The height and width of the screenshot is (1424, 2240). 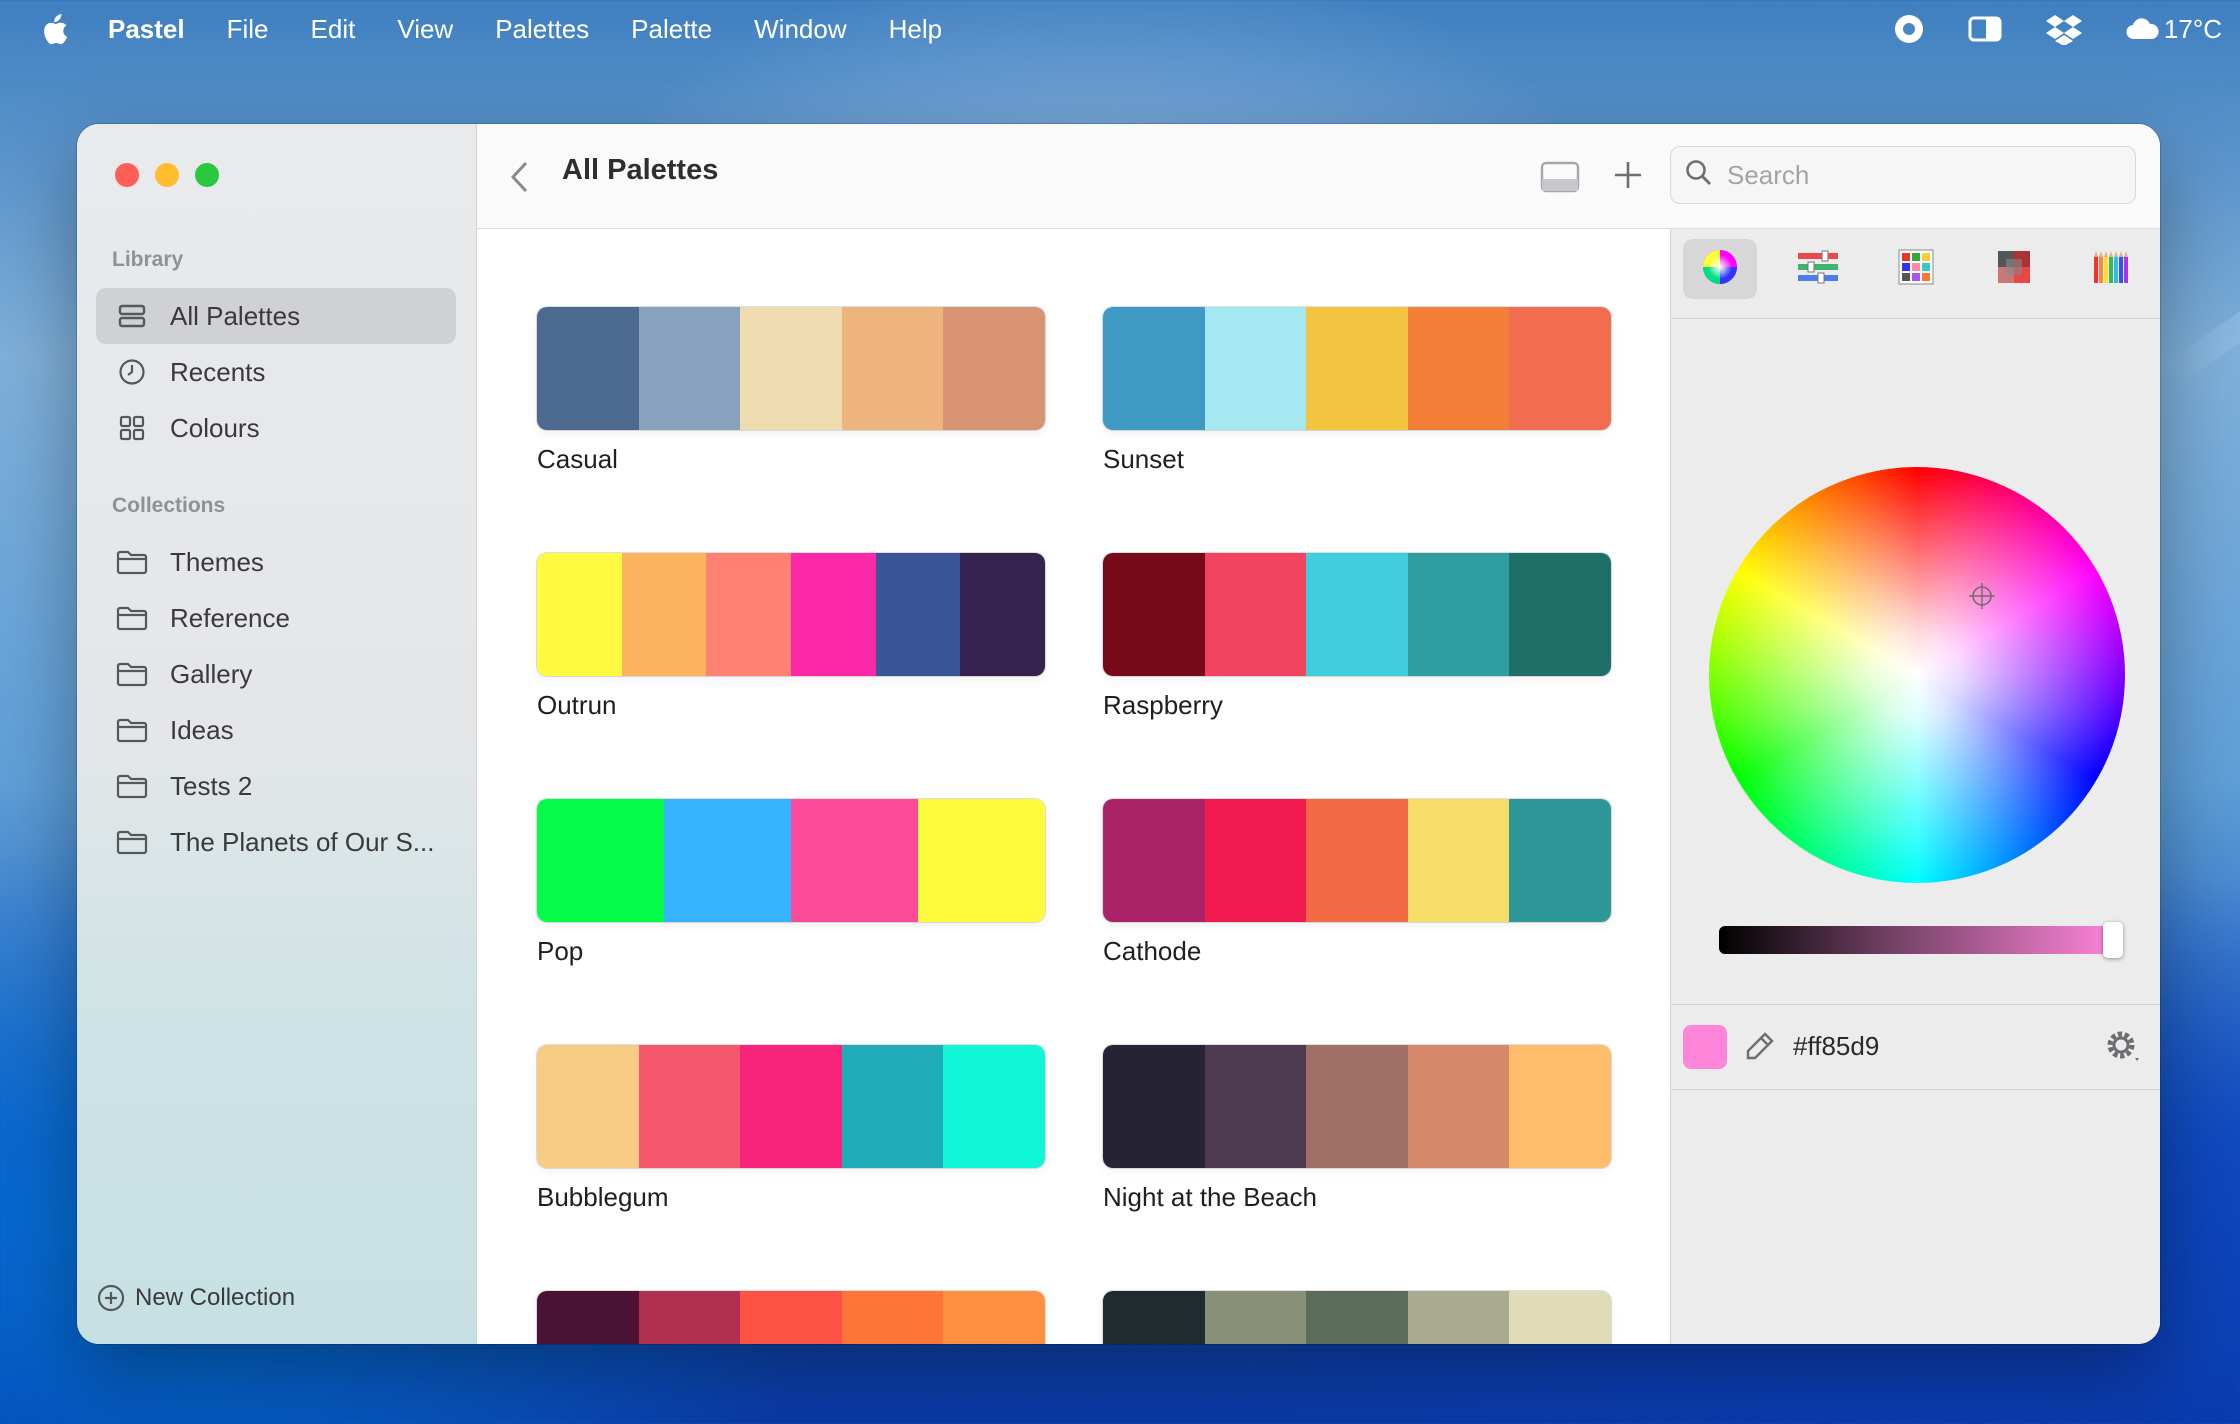 I want to click on tab-color-palette, so click(x=1916, y=269).